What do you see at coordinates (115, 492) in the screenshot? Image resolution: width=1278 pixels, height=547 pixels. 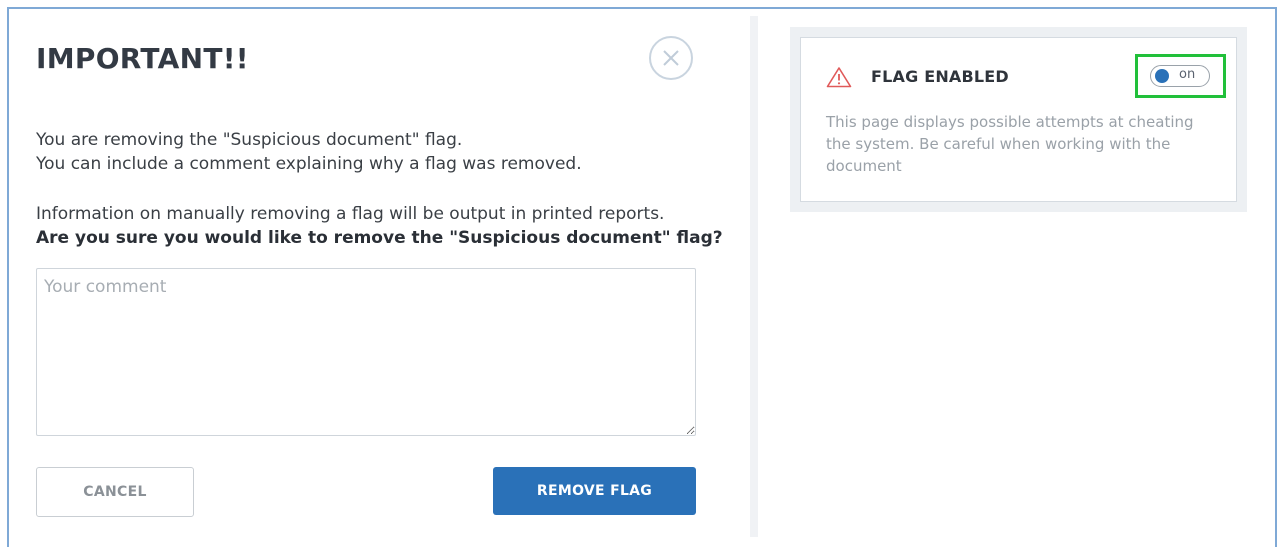 I see `cancel-button: CANCEL` at bounding box center [115, 492].